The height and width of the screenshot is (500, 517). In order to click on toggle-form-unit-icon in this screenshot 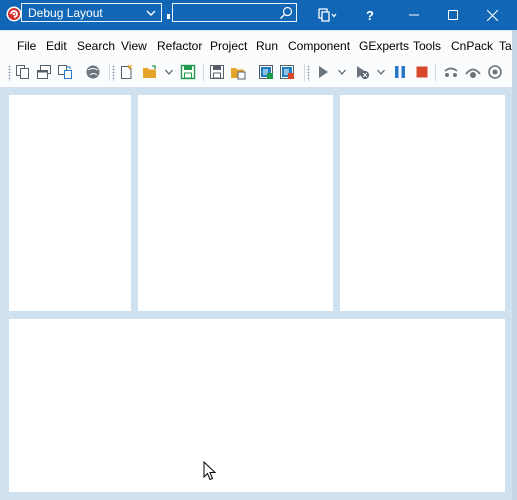, I will do `click(65, 72)`.